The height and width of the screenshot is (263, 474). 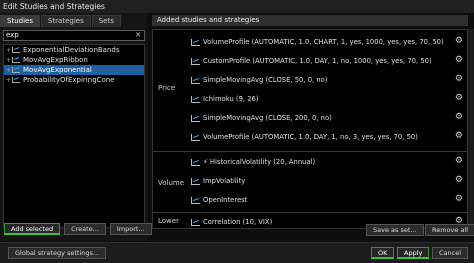 What do you see at coordinates (12, 35) in the screenshot?
I see `search-input-value: exp` at bounding box center [12, 35].